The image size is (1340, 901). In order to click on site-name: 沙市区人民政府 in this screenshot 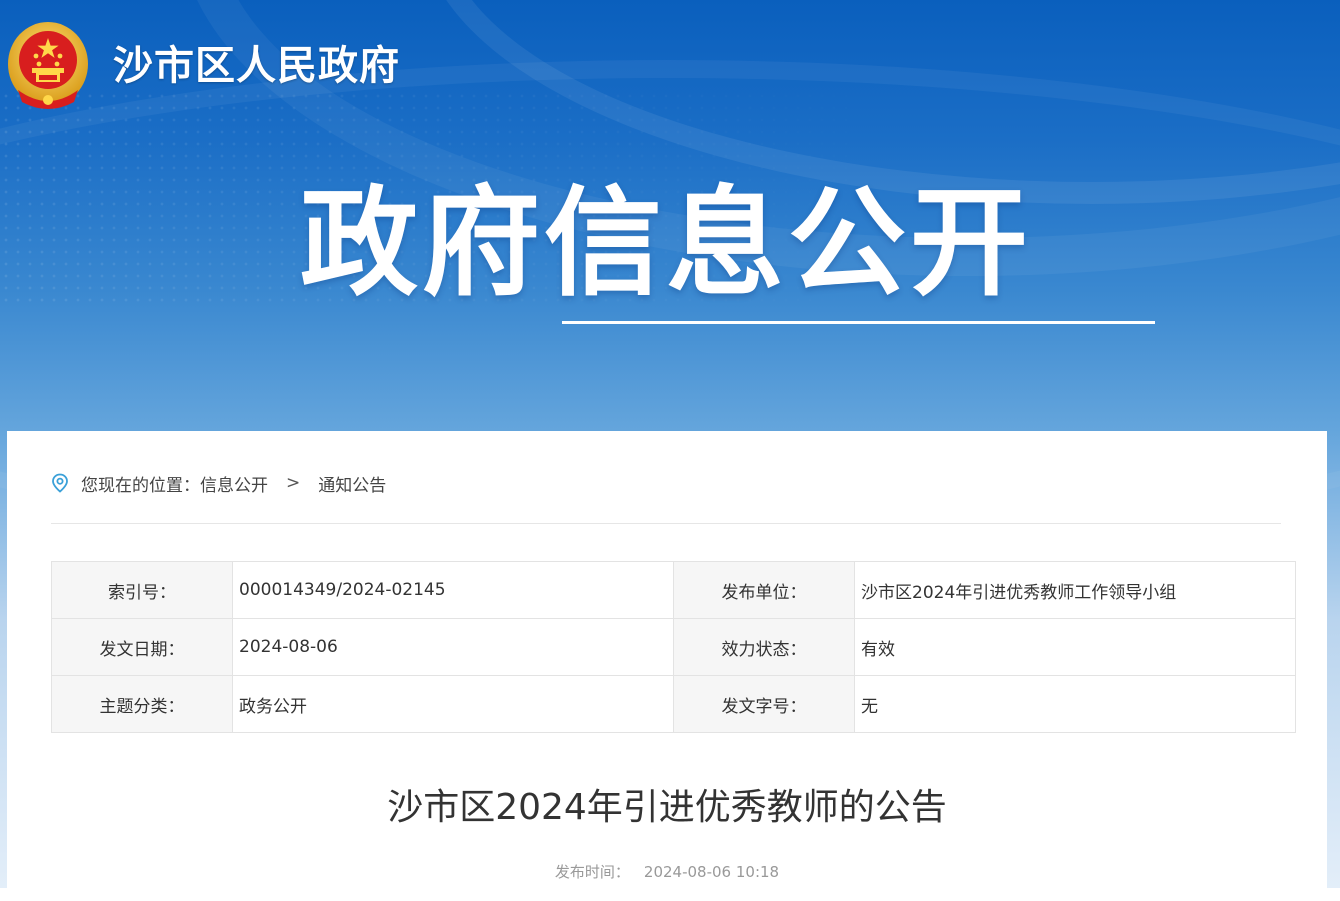, I will do `click(256, 66)`.